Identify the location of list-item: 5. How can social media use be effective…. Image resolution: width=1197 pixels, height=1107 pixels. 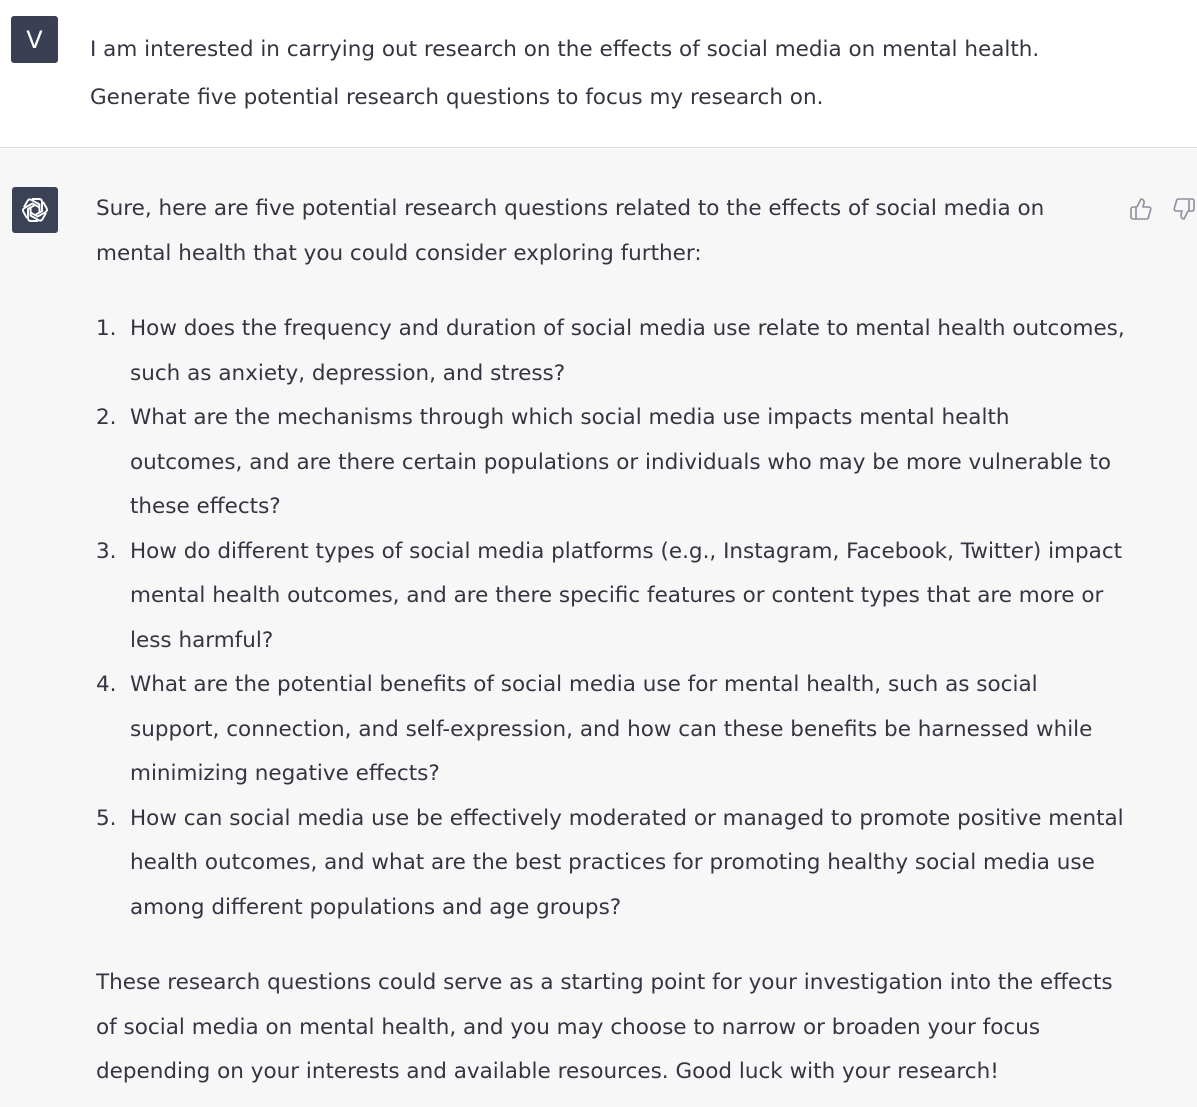
(611, 864).